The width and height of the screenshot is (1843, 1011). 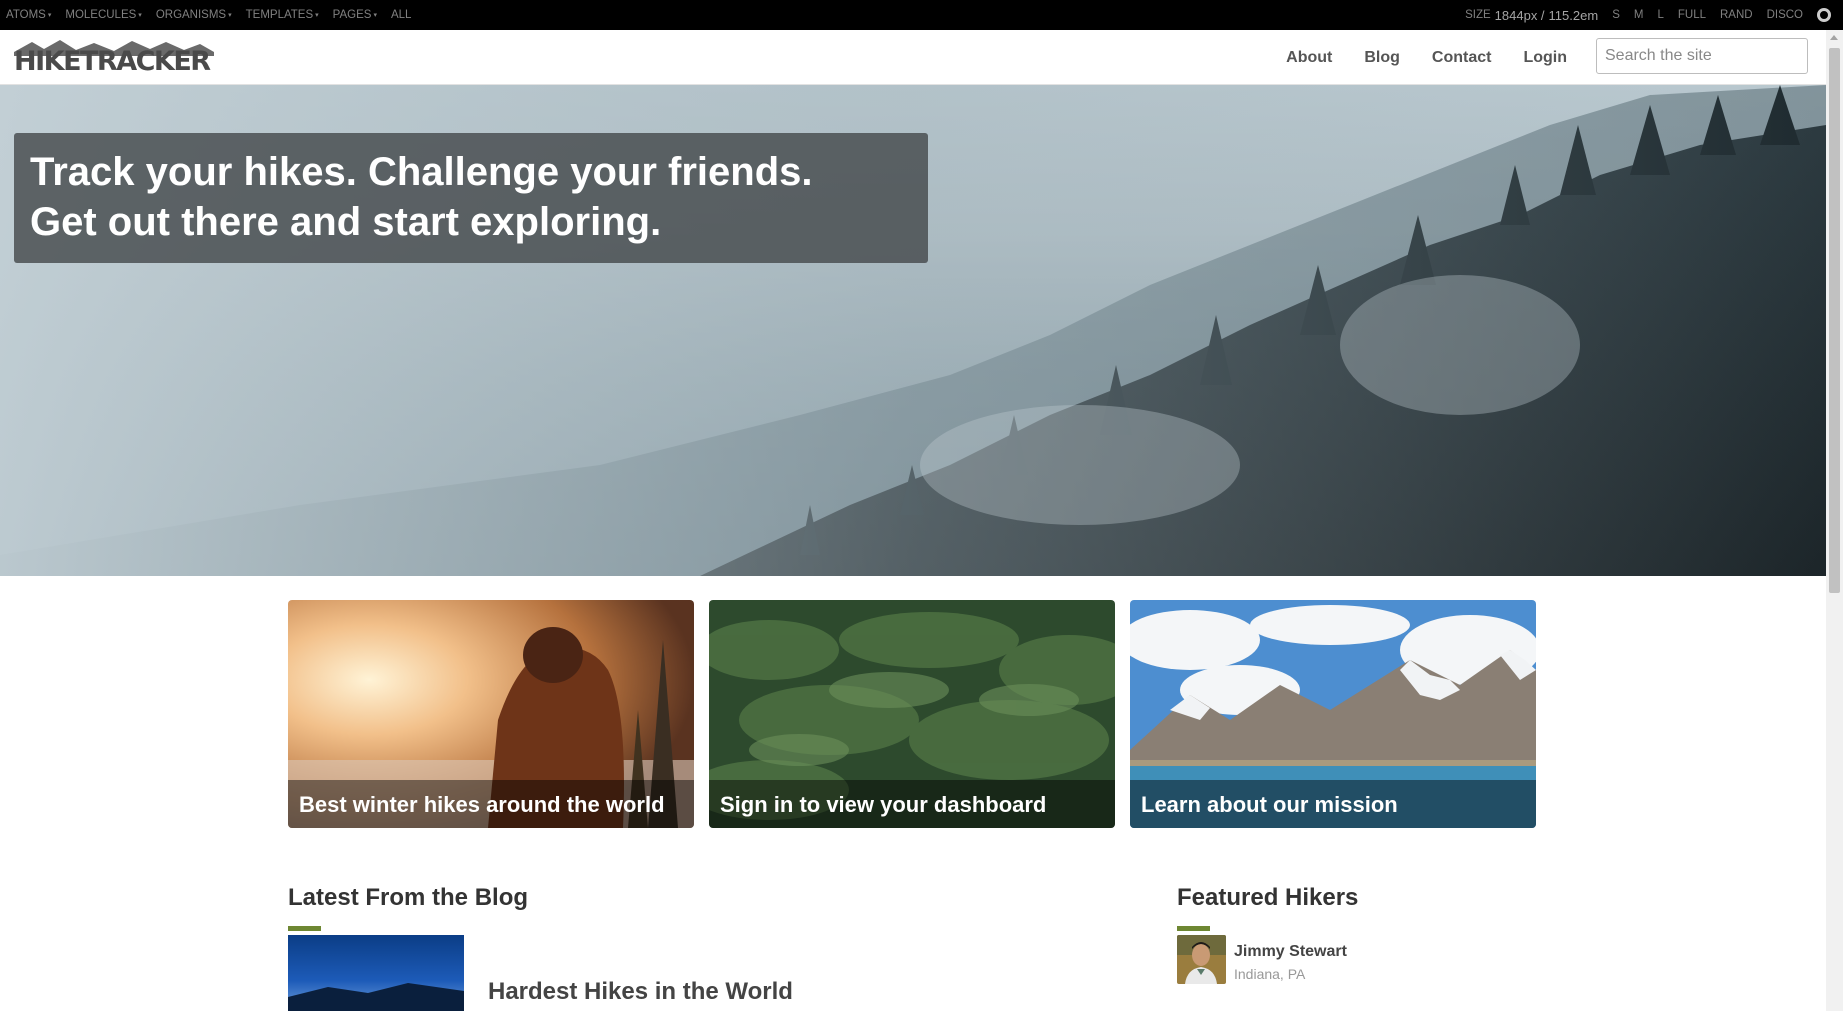 What do you see at coordinates (112, 61) in the screenshot?
I see `logo-text: HIKETRACKER` at bounding box center [112, 61].